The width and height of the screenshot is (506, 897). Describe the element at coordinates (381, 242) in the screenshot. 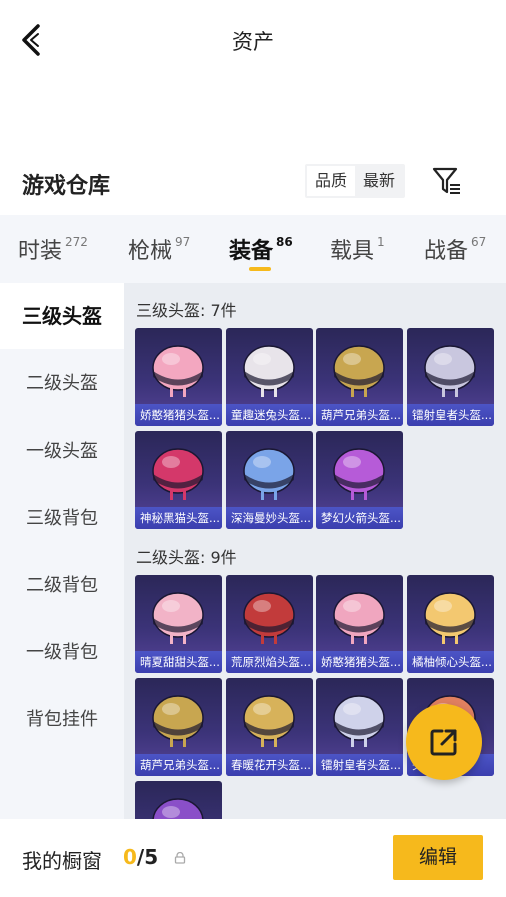

I see `tab-count: 1` at that location.